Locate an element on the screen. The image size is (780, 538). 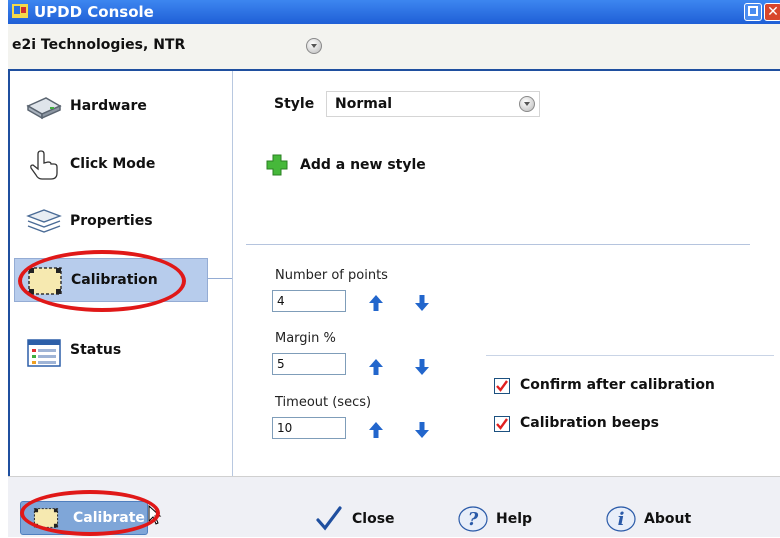
hardware-icon is located at coordinates (44, 108).